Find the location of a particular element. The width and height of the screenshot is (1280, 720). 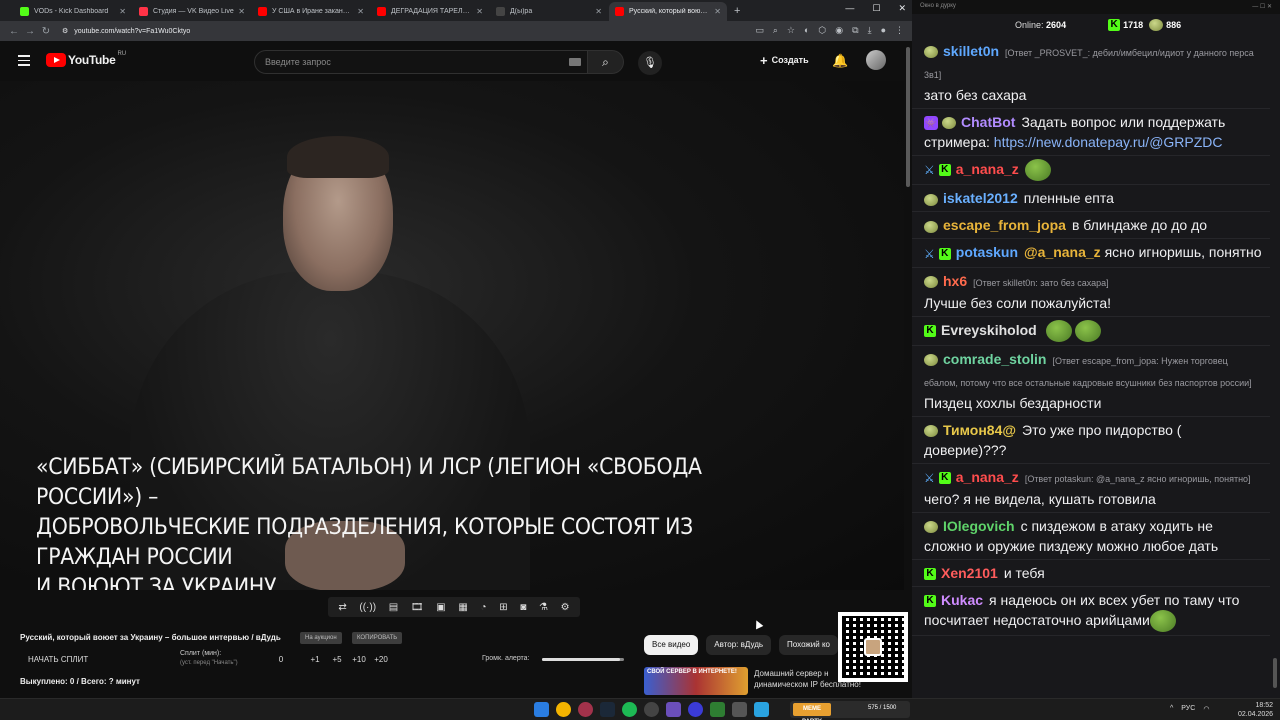

chat-username: Тимон84@ is located at coordinates (979, 430).